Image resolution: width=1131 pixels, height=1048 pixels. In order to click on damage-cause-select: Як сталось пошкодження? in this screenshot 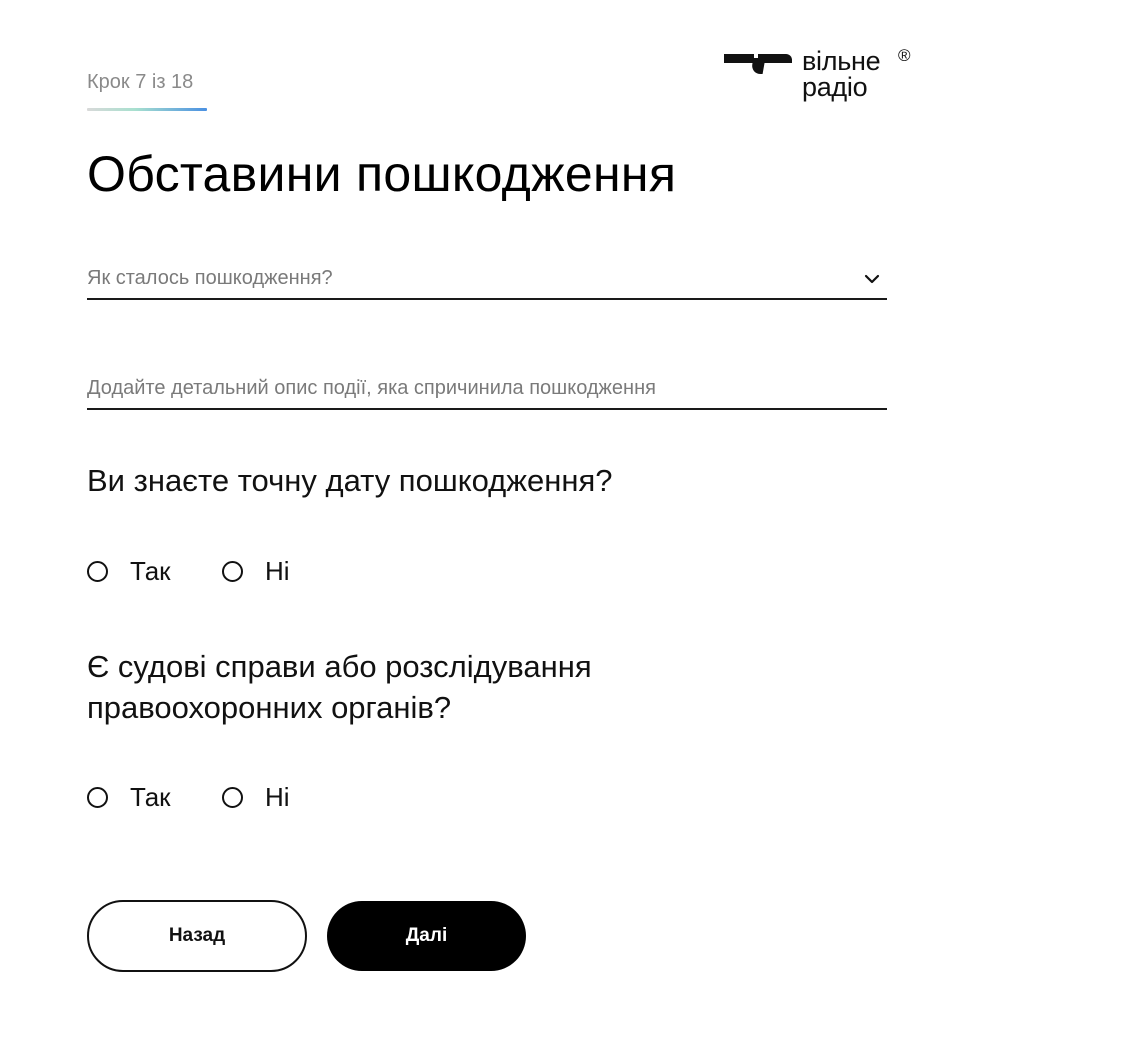, I will do `click(487, 281)`.